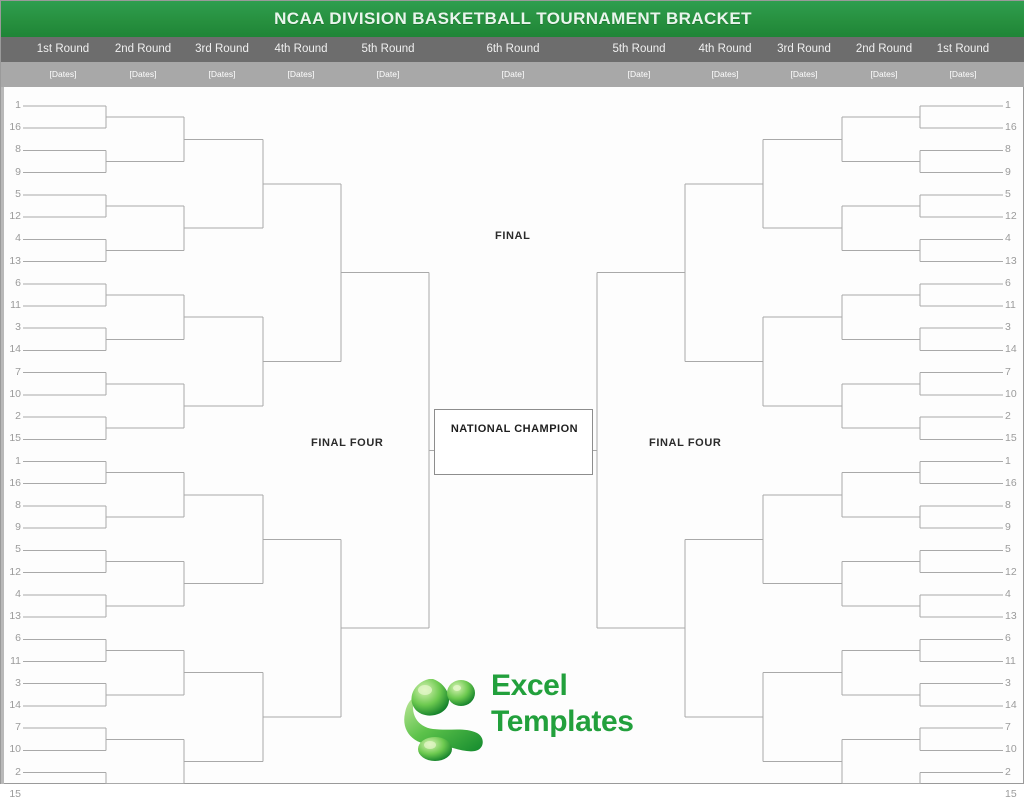  I want to click on round-date-10: [Dates], so click(963, 74).